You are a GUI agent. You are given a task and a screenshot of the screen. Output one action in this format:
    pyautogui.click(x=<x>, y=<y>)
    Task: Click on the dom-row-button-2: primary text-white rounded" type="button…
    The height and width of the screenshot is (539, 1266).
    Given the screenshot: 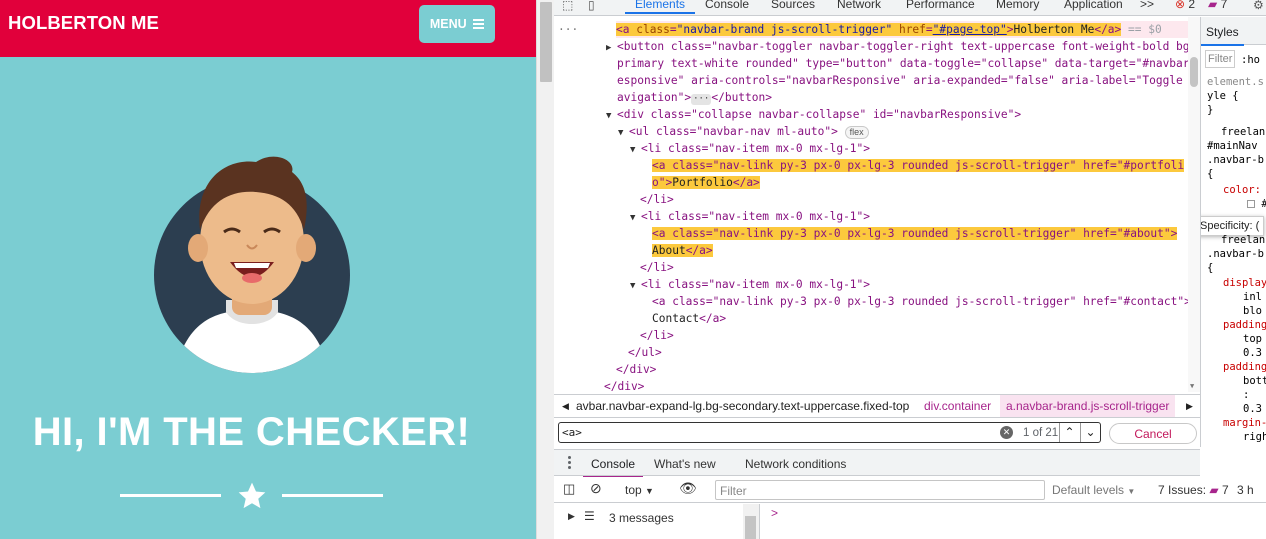 What is the action you would take?
    pyautogui.click(x=906, y=63)
    